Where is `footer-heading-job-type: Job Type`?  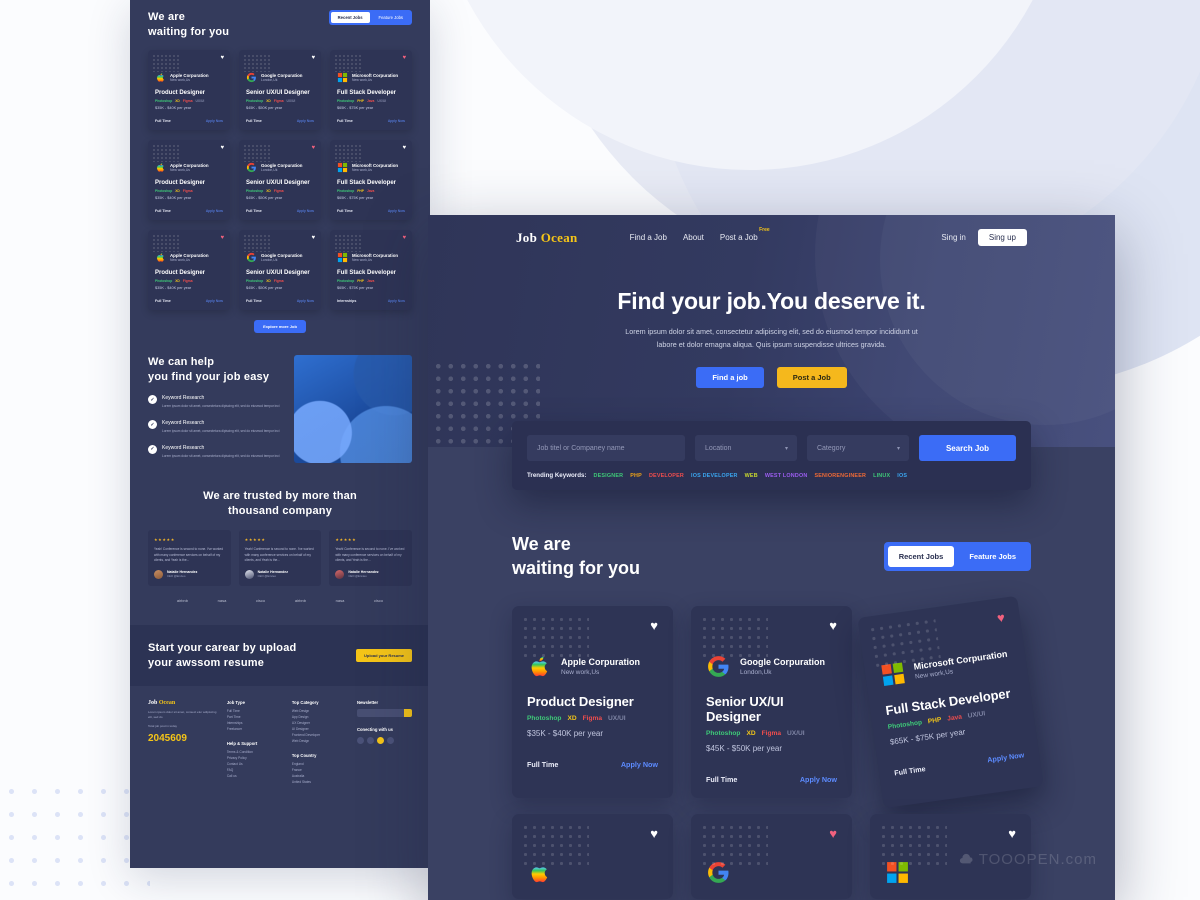
footer-heading-job-type: Job Type is located at coordinates (235, 703).